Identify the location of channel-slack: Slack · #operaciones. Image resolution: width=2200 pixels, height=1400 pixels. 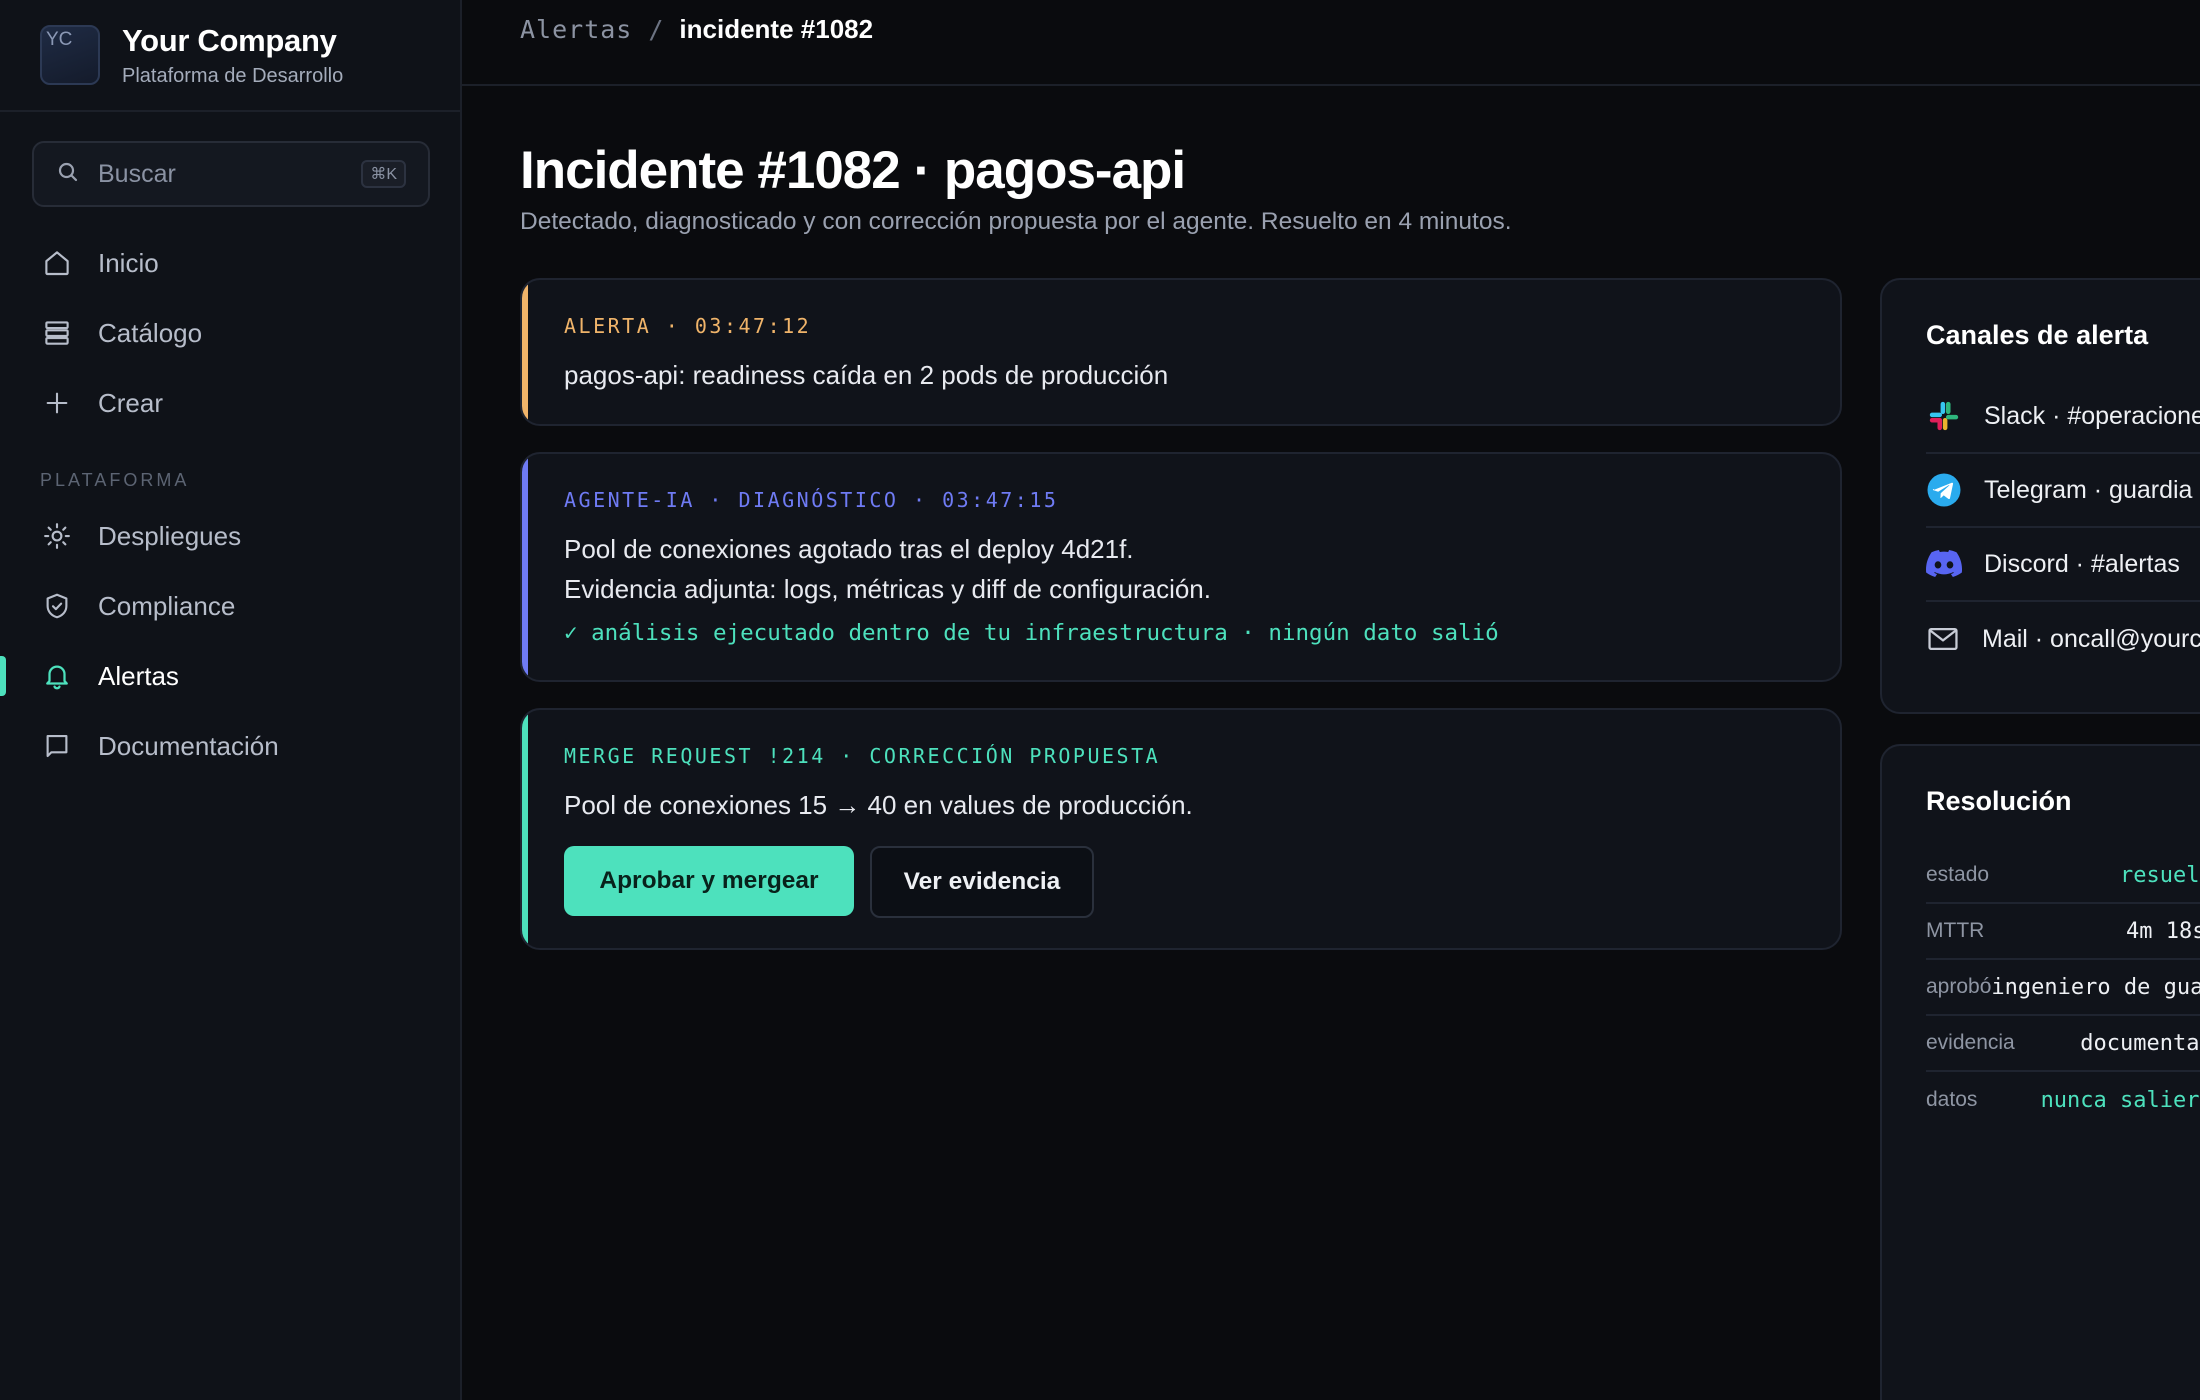
(2063, 417).